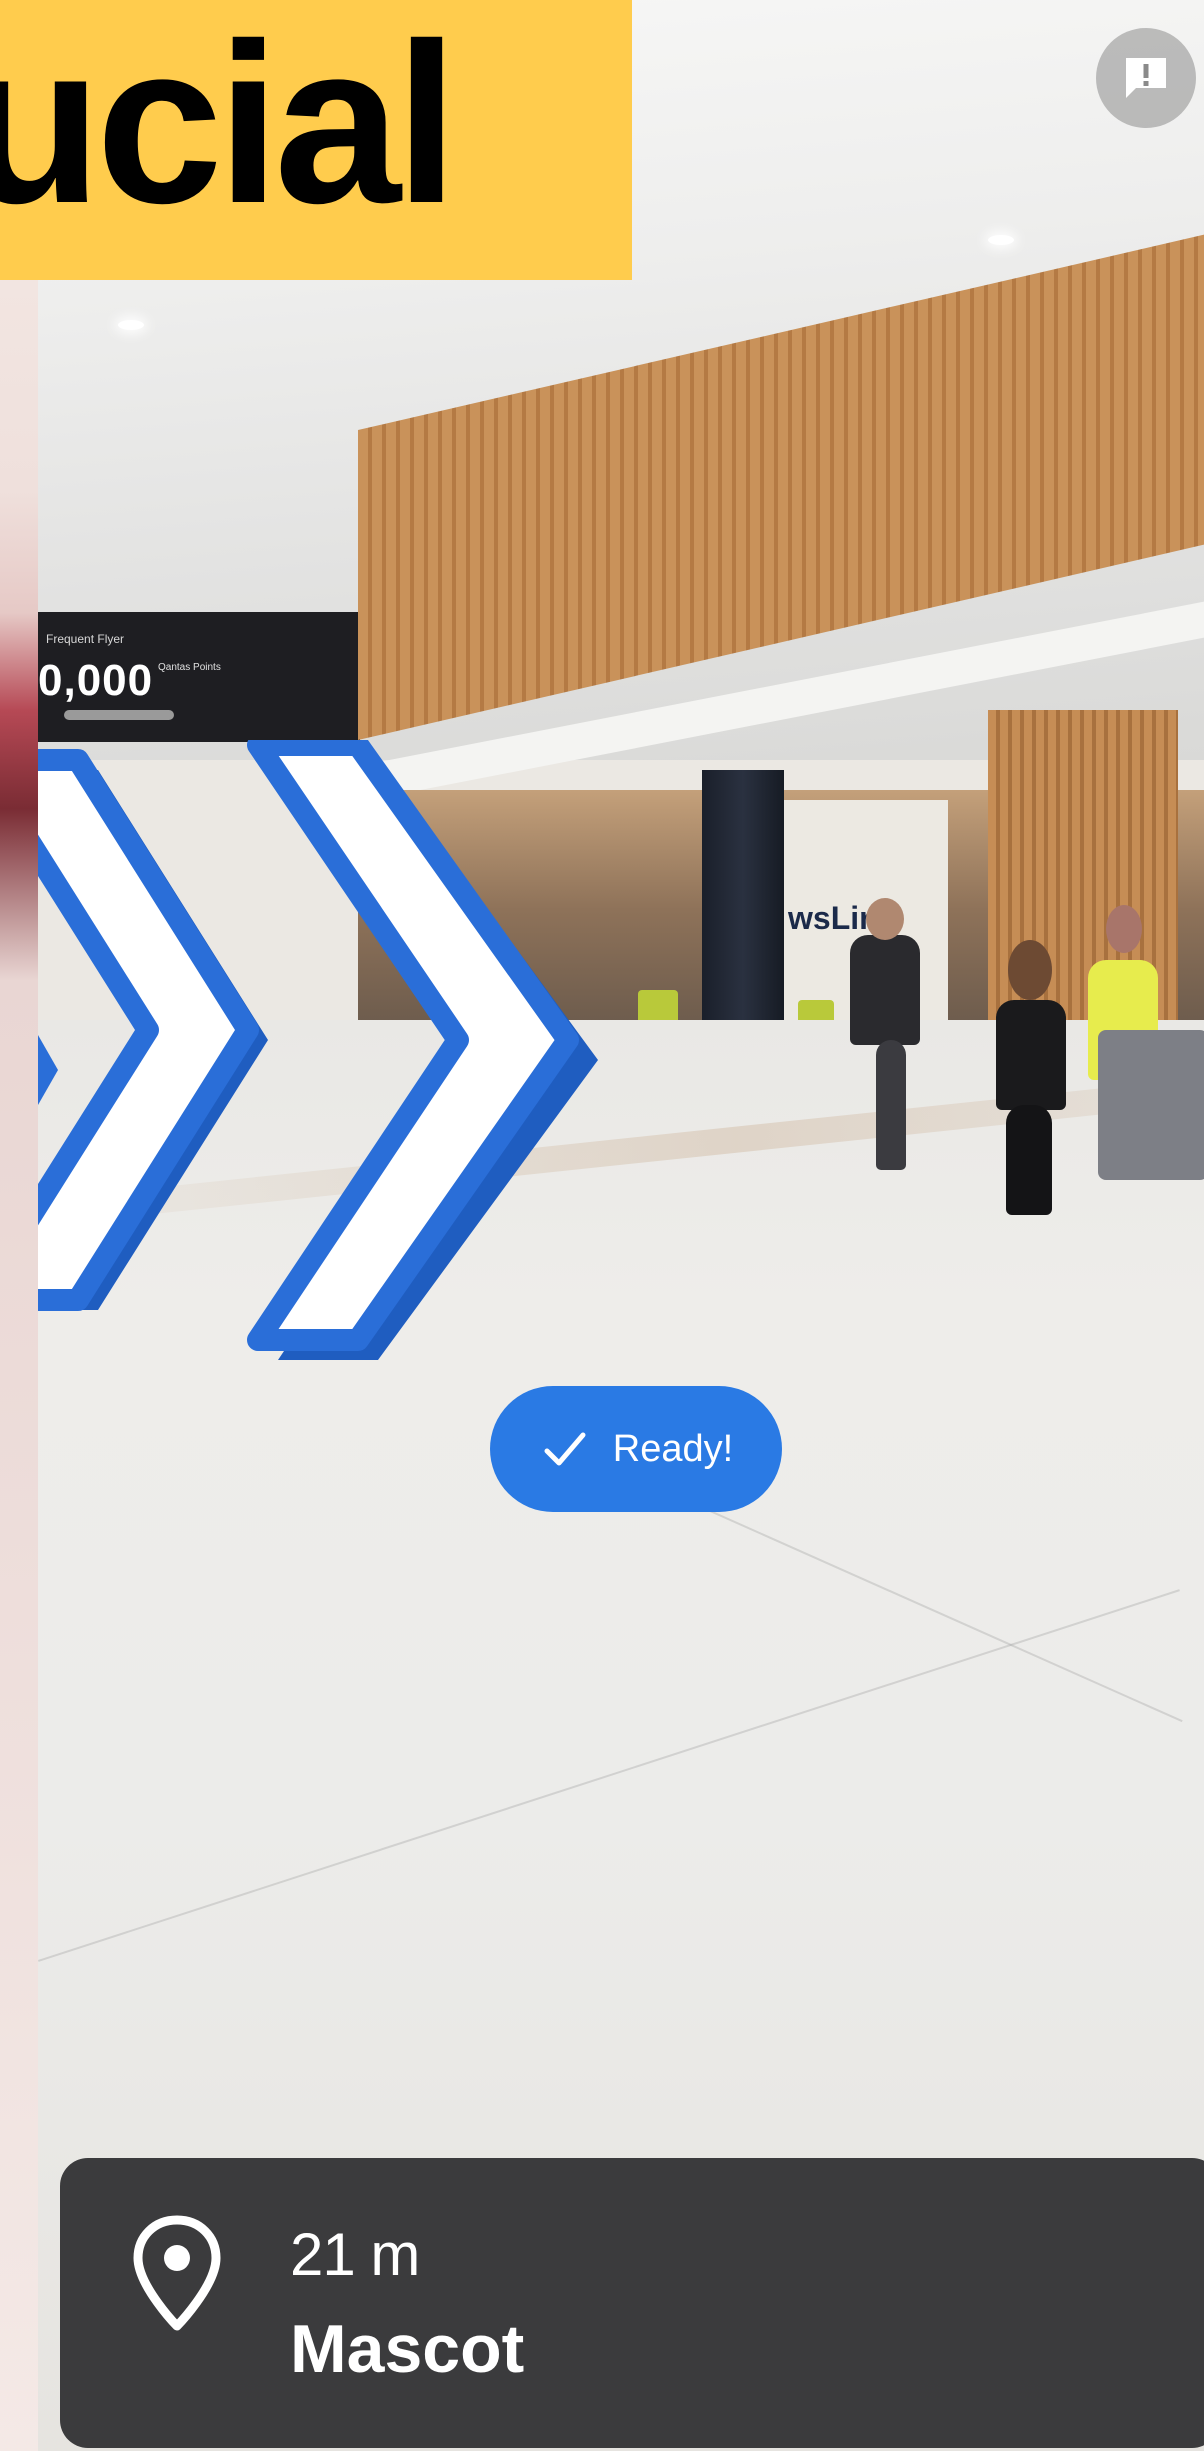 Image resolution: width=1204 pixels, height=2451 pixels. Describe the element at coordinates (96, 680) in the screenshot. I see `billboard-amount: 0,000` at that location.